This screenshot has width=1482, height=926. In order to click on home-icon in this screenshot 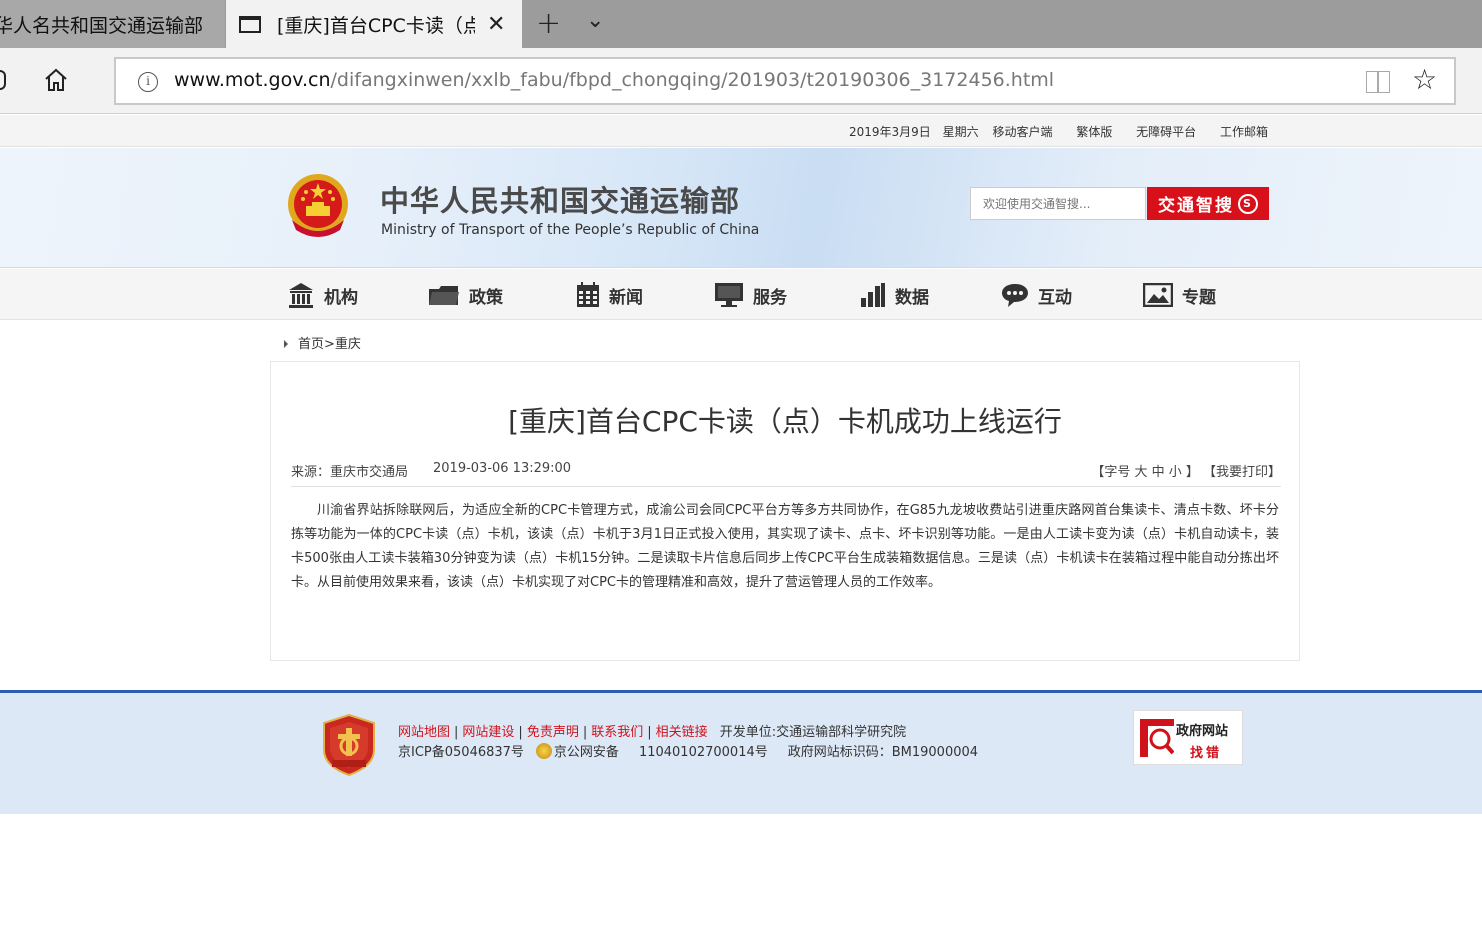, I will do `click(56, 80)`.